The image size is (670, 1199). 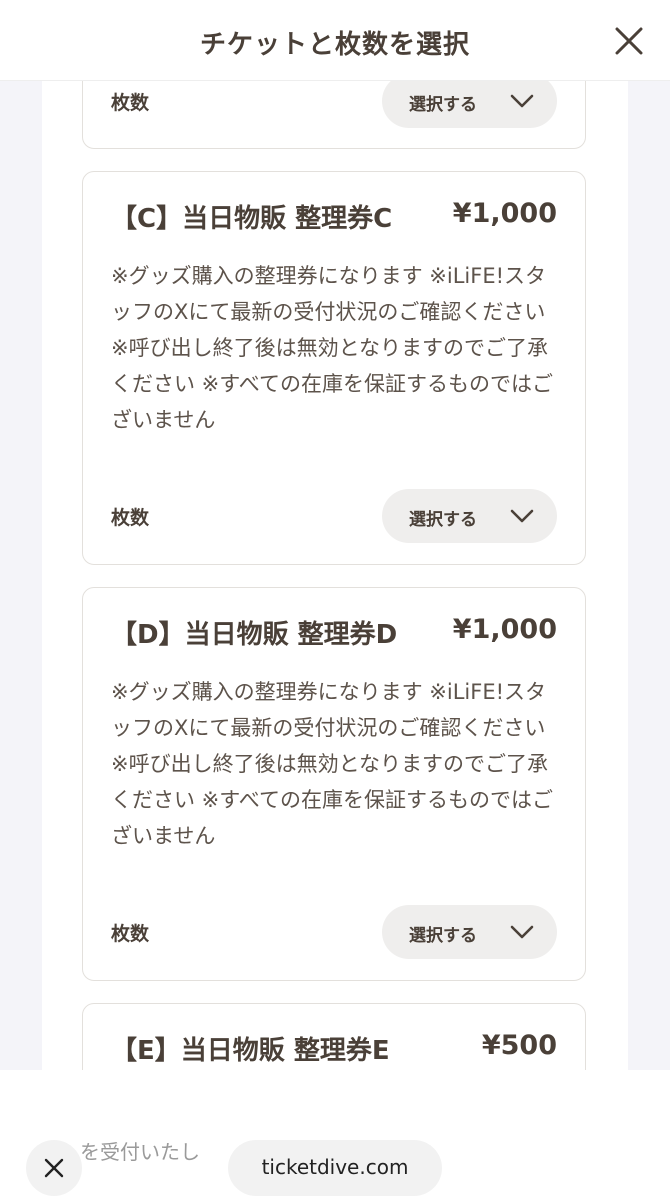 I want to click on ticket-card-e: 【E】当日物販 整理券E ¥500, so click(x=334, y=1036).